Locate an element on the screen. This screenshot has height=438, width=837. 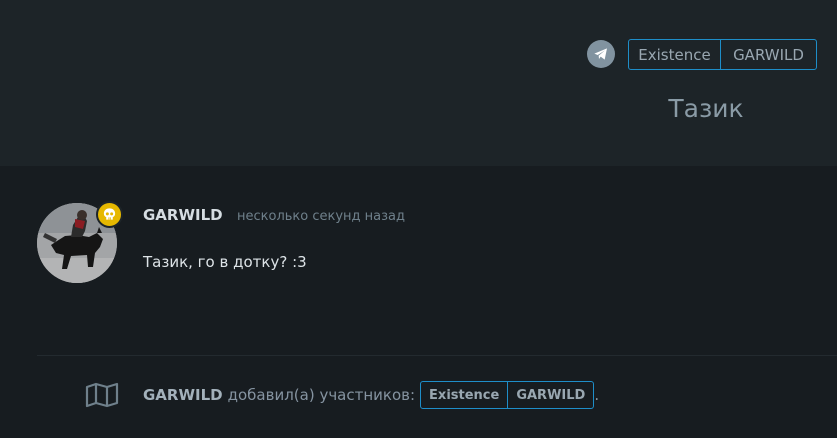
skull-badge-icon is located at coordinates (109, 214).